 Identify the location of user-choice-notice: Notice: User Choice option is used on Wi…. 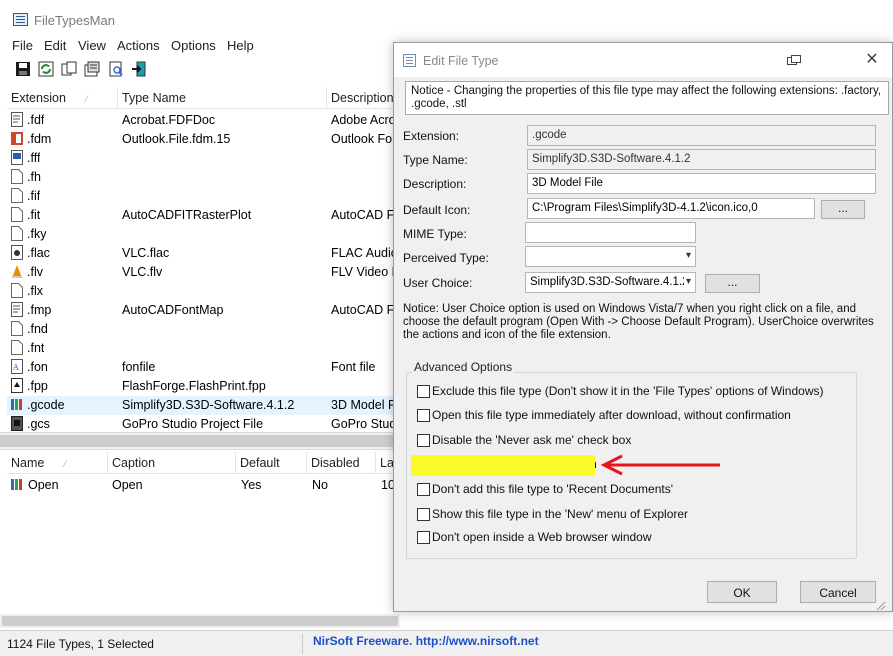
(638, 322).